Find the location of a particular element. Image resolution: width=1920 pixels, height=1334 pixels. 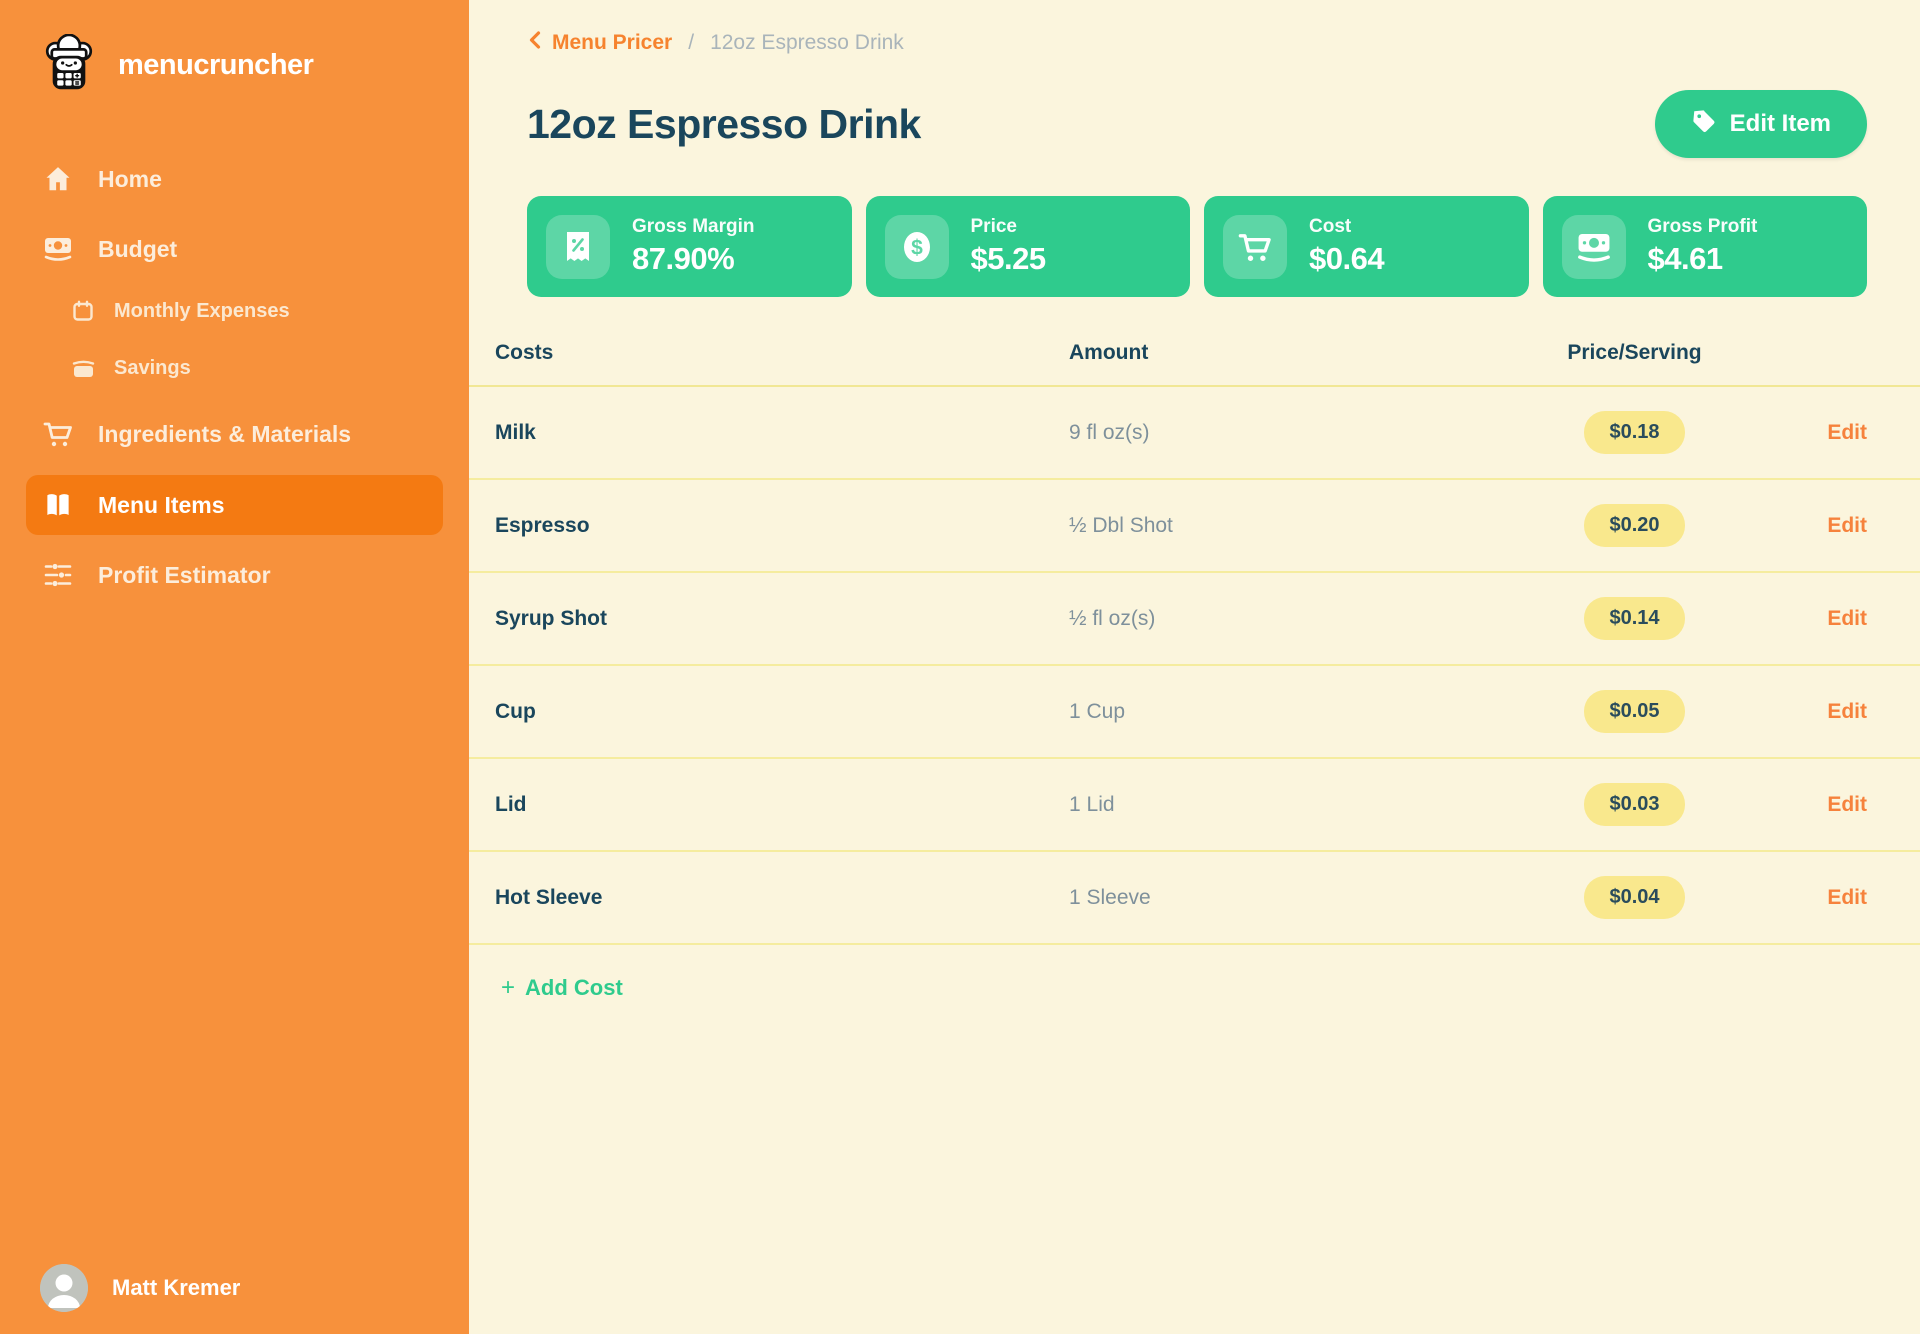

sidebar-item-label: Menu Items is located at coordinates (161, 504).